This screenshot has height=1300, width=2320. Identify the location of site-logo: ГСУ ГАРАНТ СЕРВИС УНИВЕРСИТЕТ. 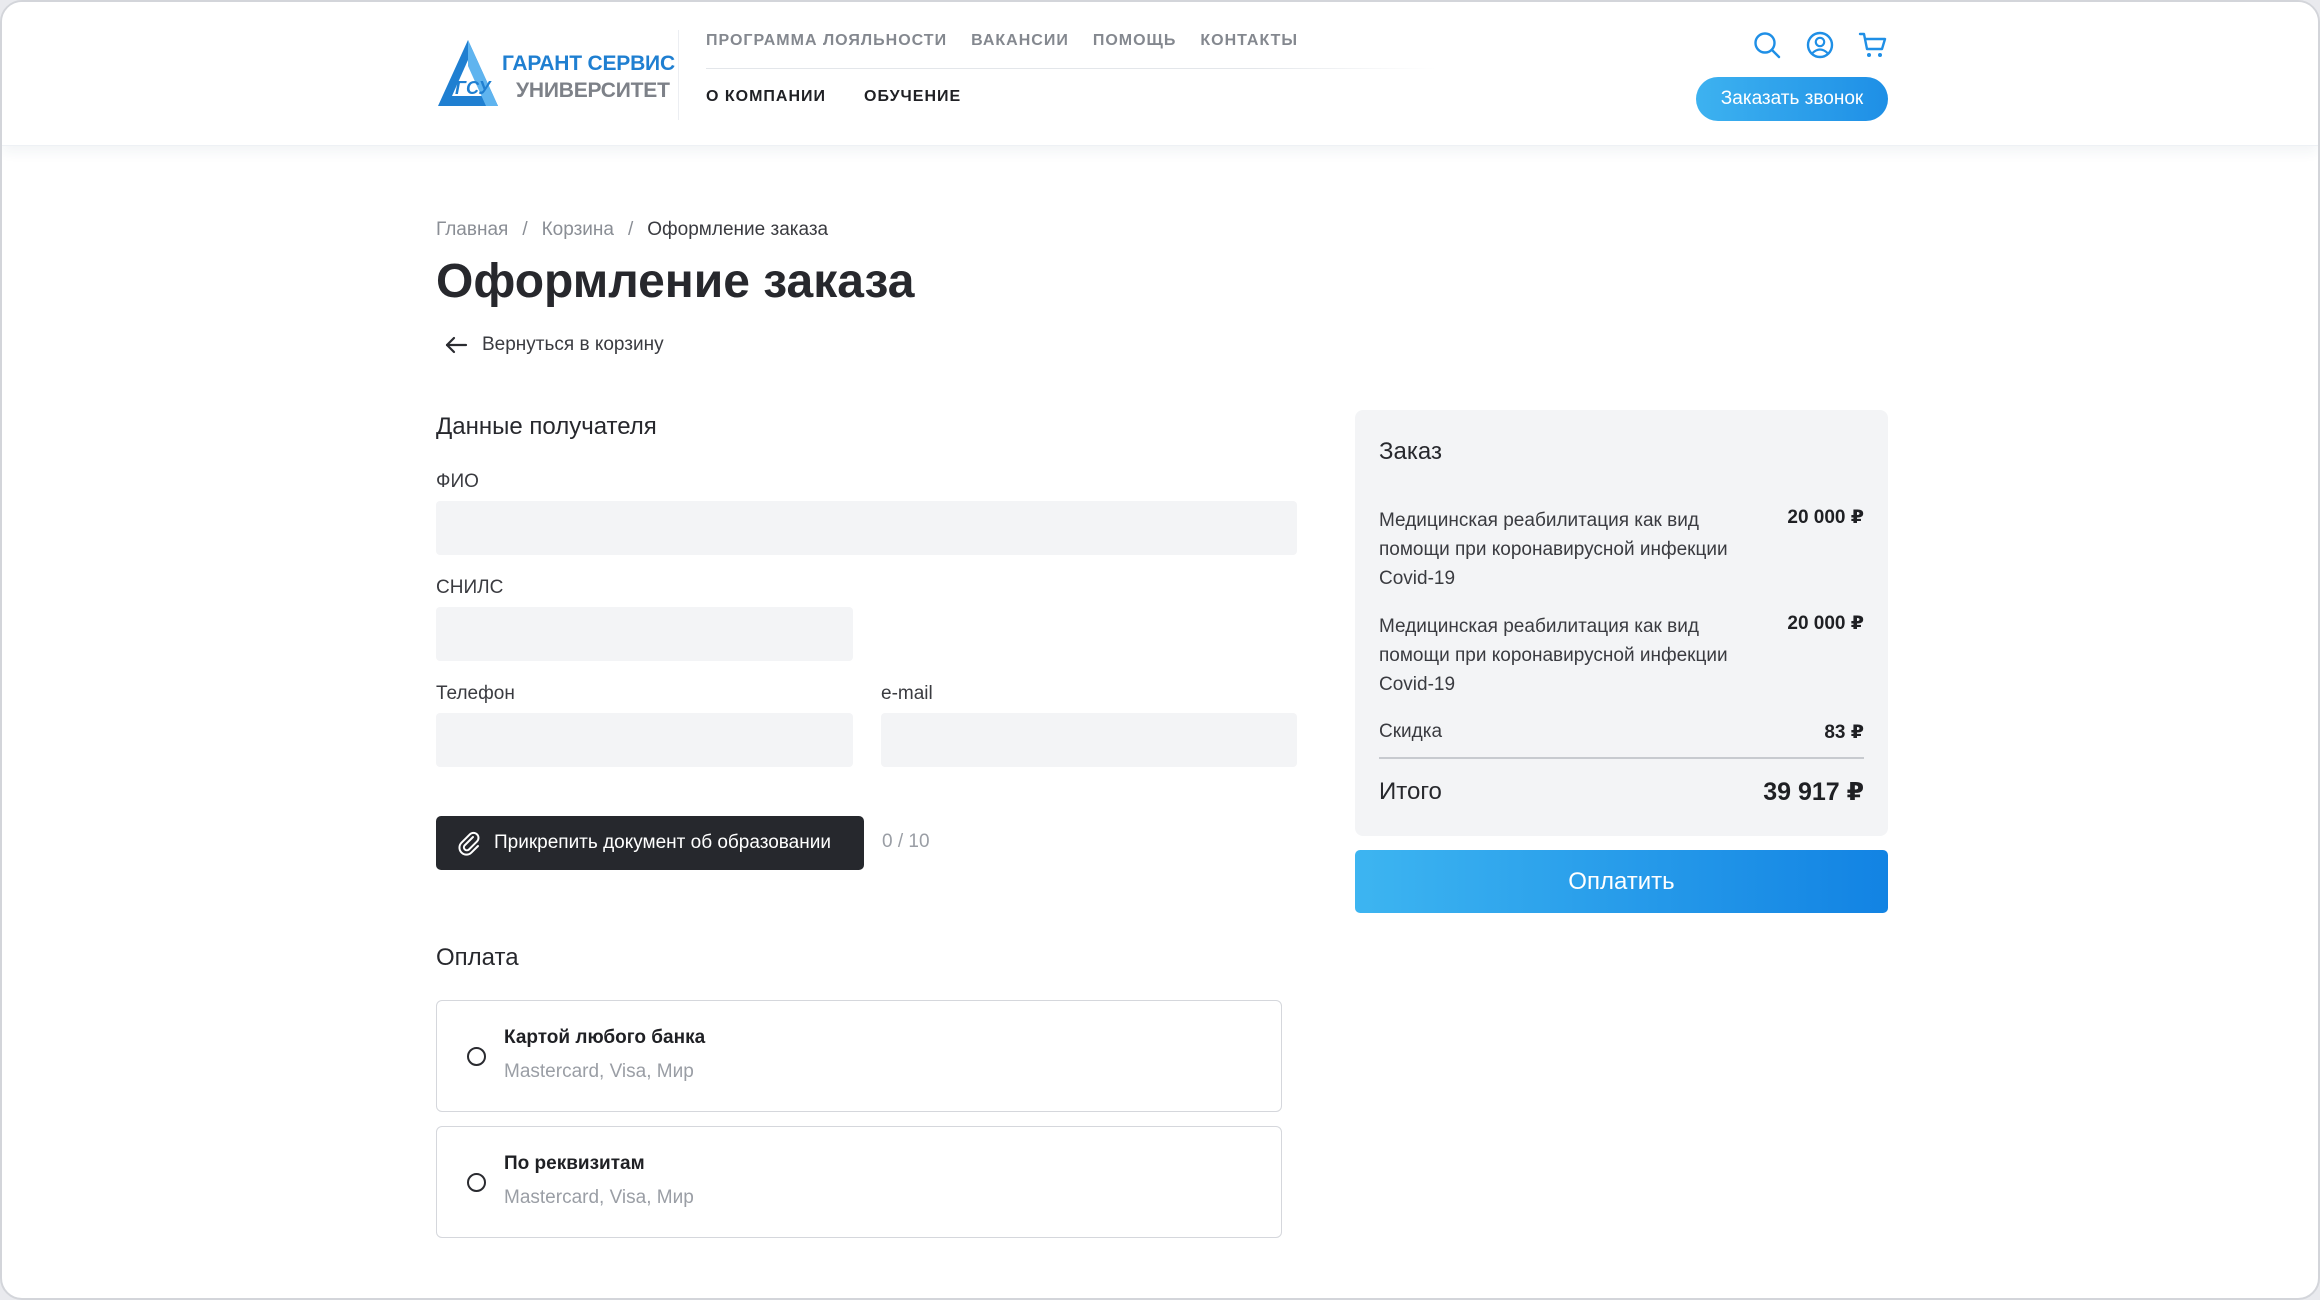
(555, 74).